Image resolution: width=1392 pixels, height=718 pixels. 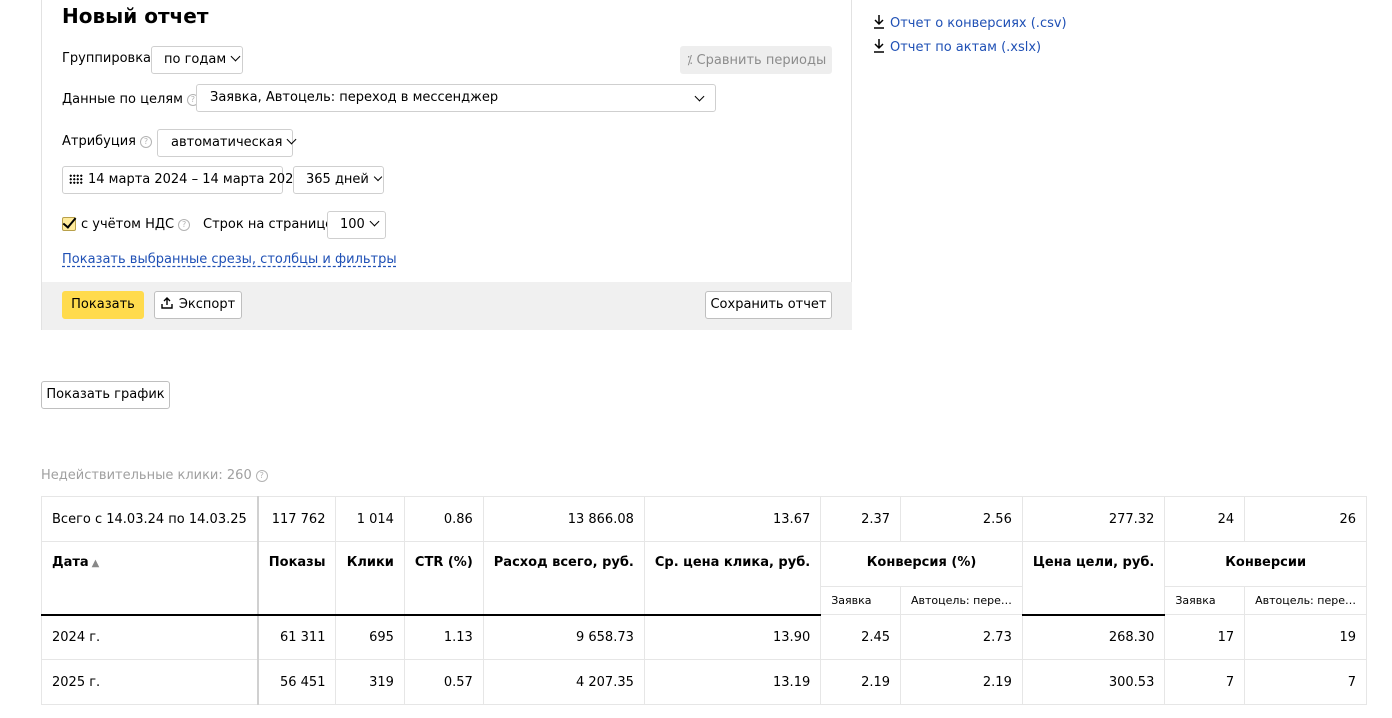 I want to click on column-header-spend: Расход всего, руб., so click(x=563, y=578).